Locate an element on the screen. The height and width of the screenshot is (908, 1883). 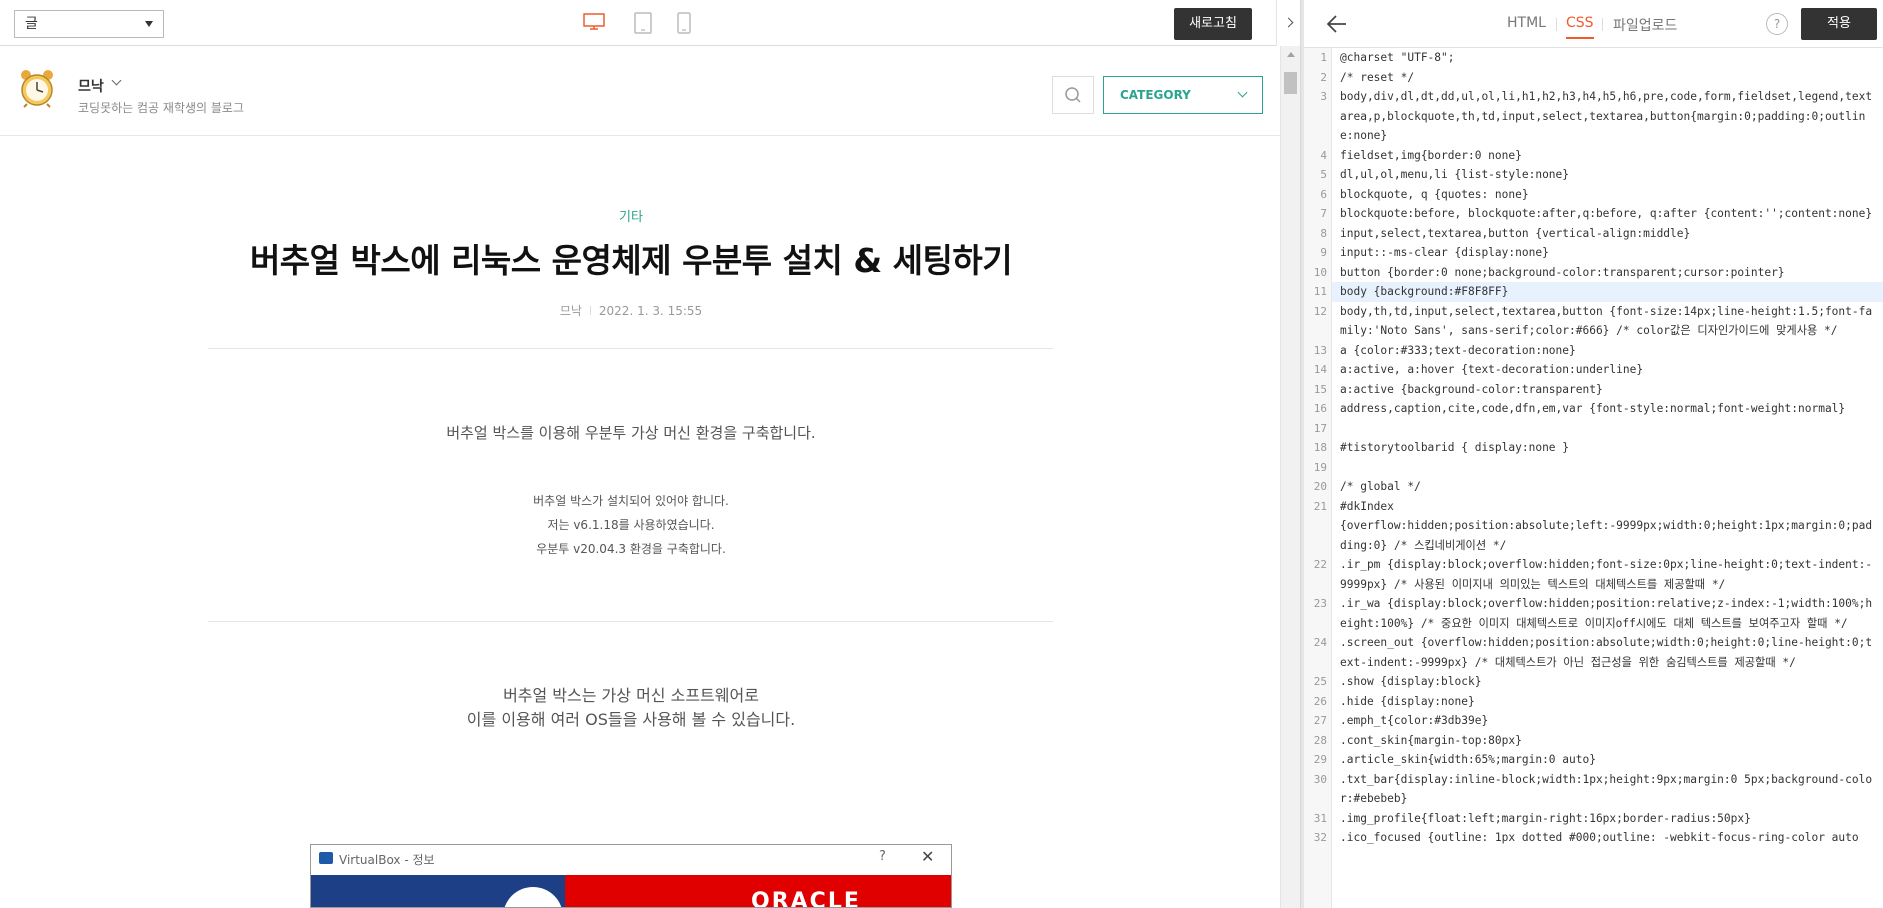
code-line: 5 dl,ul,ol,menu,li {list-style:none} is located at coordinates (1593, 175).